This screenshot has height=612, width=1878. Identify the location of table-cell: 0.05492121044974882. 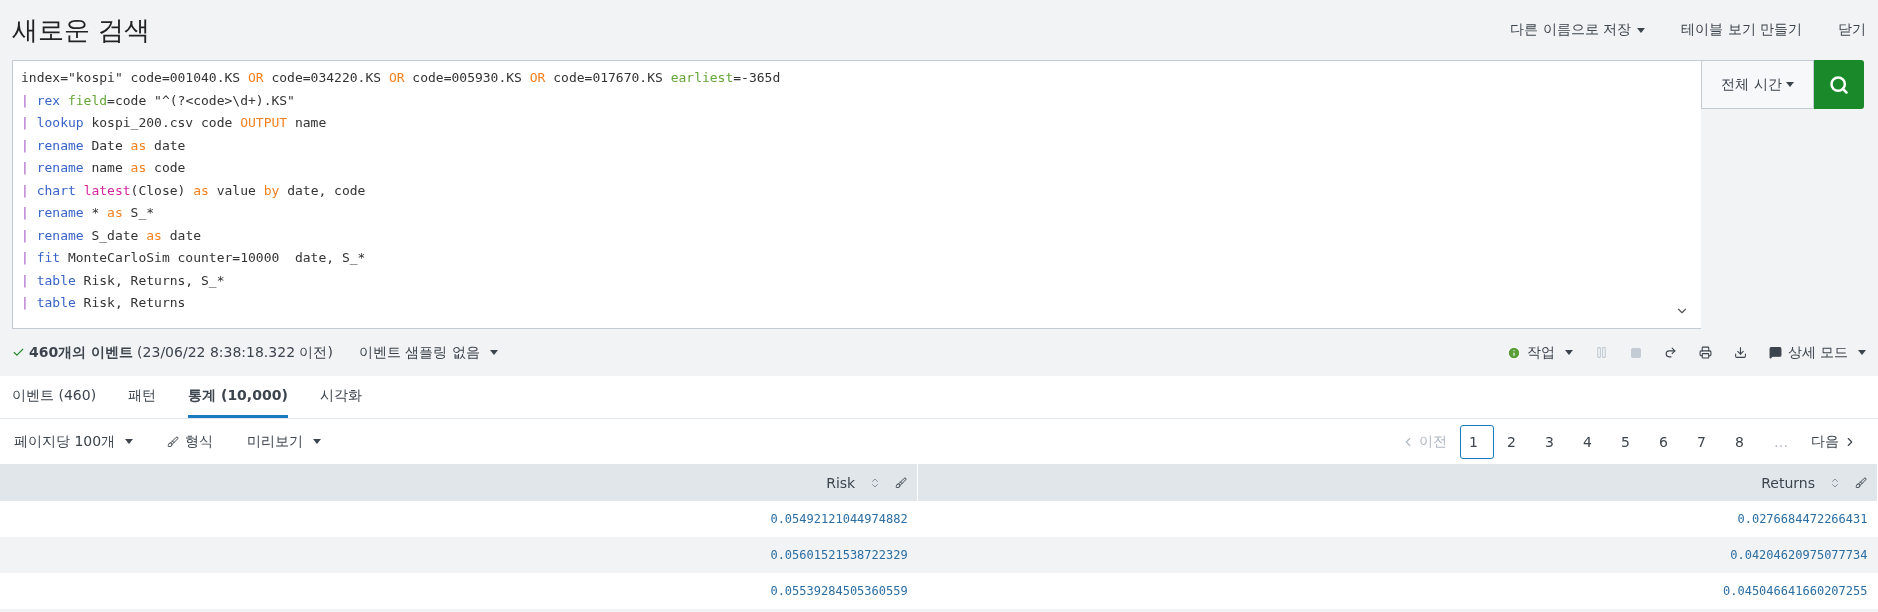
(459, 519).